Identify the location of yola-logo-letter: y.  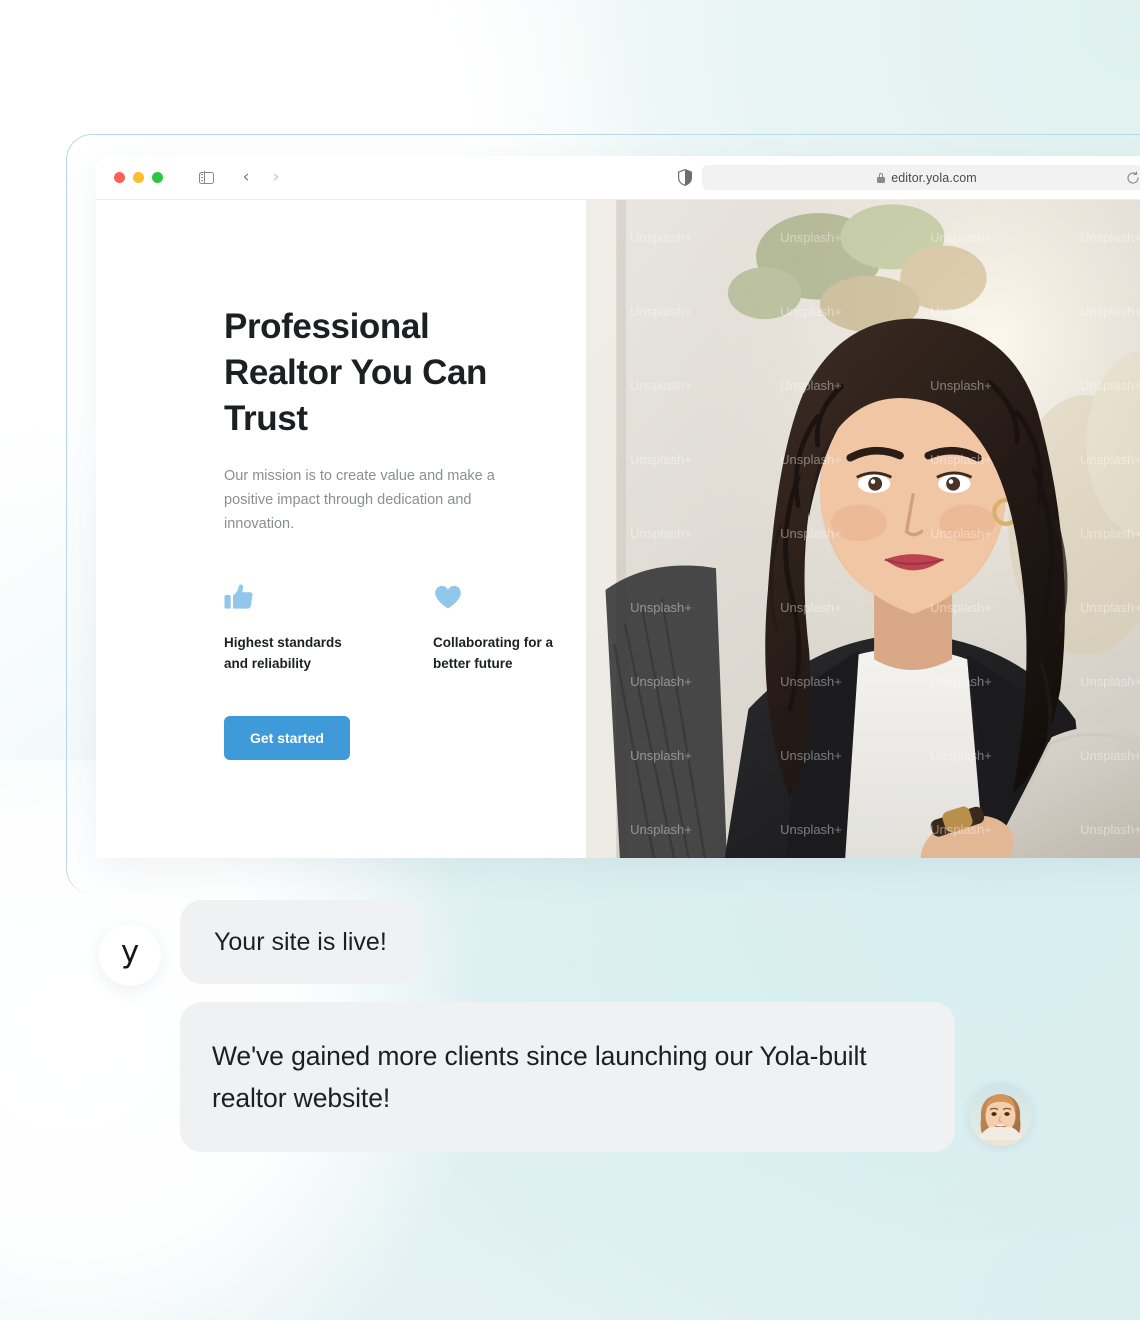
(130, 951).